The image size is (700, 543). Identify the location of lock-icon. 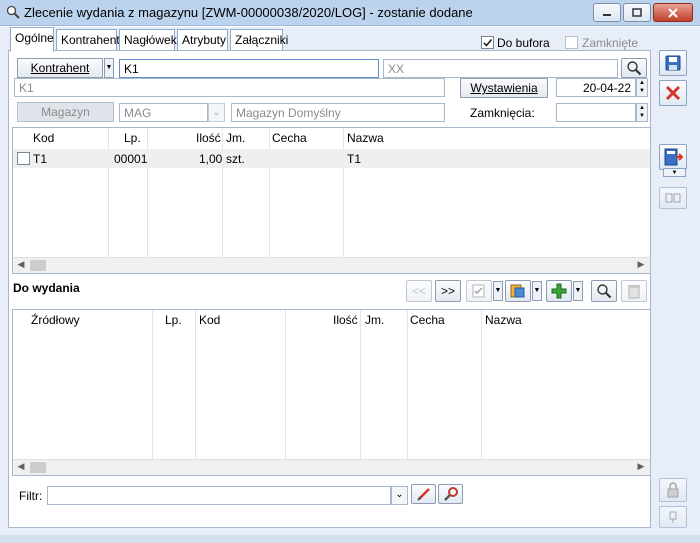
(673, 490).